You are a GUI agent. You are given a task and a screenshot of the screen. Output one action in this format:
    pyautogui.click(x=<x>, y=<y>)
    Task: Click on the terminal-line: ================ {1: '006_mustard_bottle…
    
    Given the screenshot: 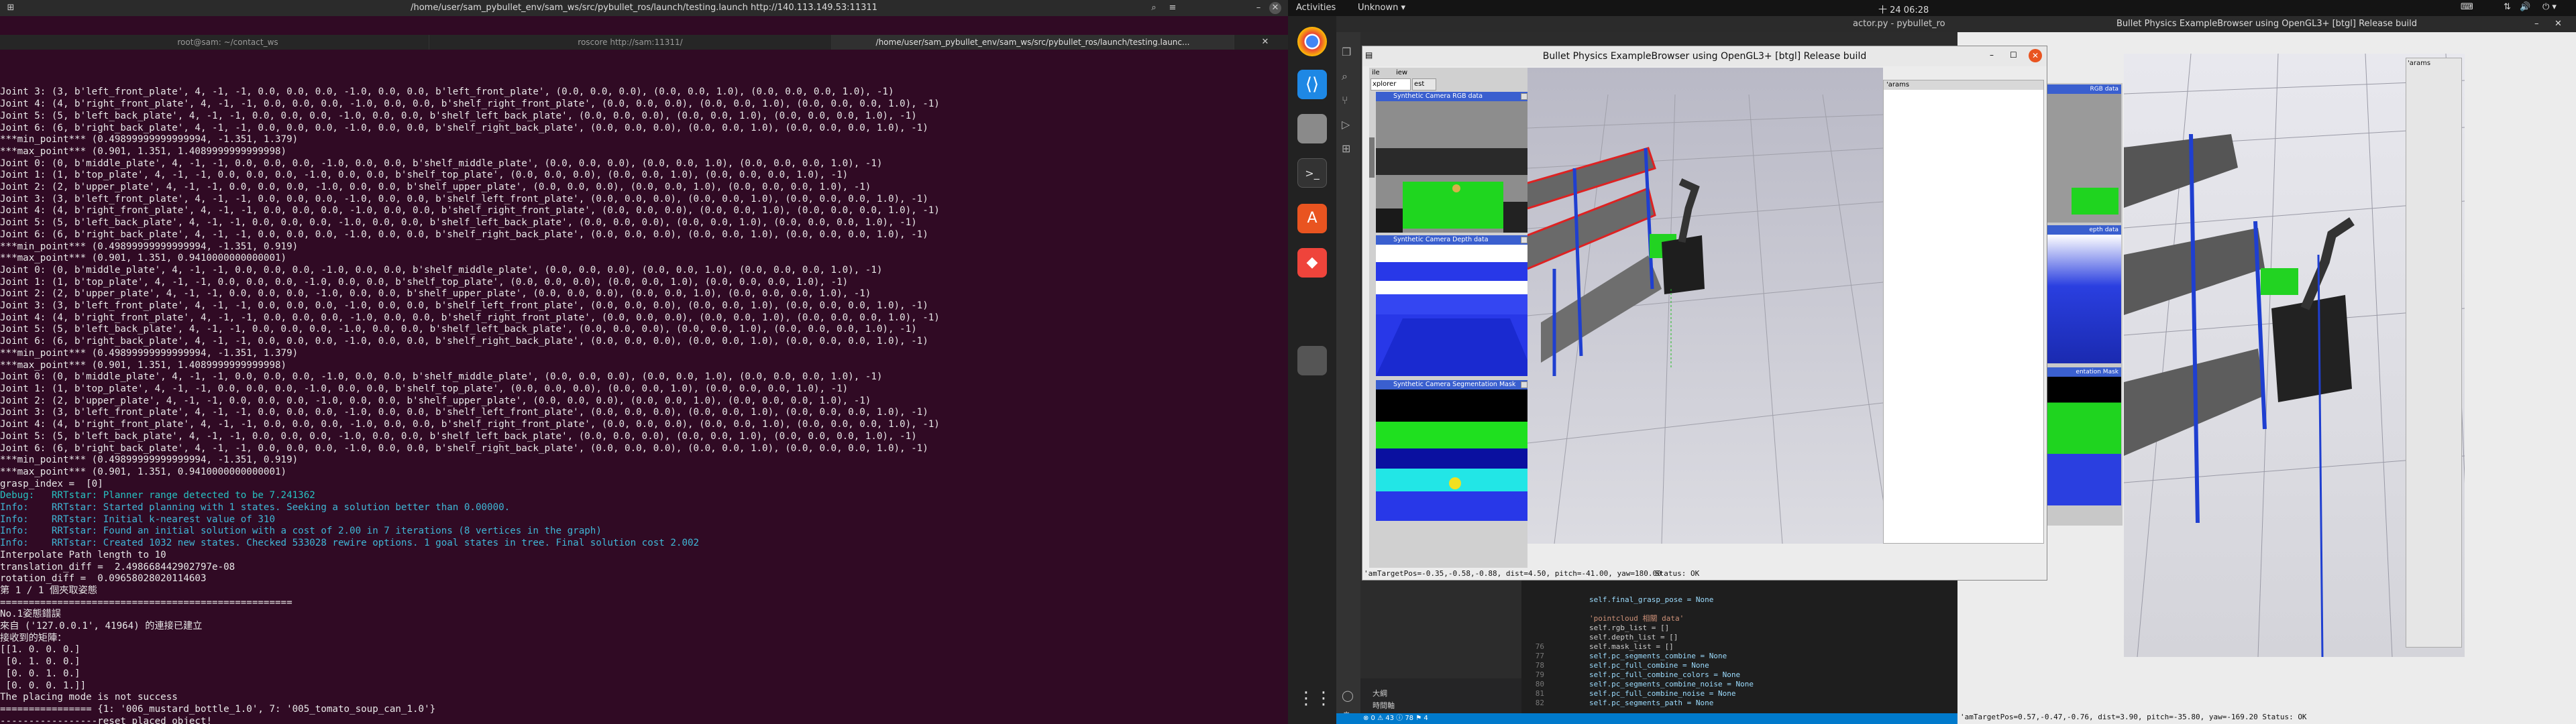 What is the action you would take?
    pyautogui.click(x=218, y=709)
    